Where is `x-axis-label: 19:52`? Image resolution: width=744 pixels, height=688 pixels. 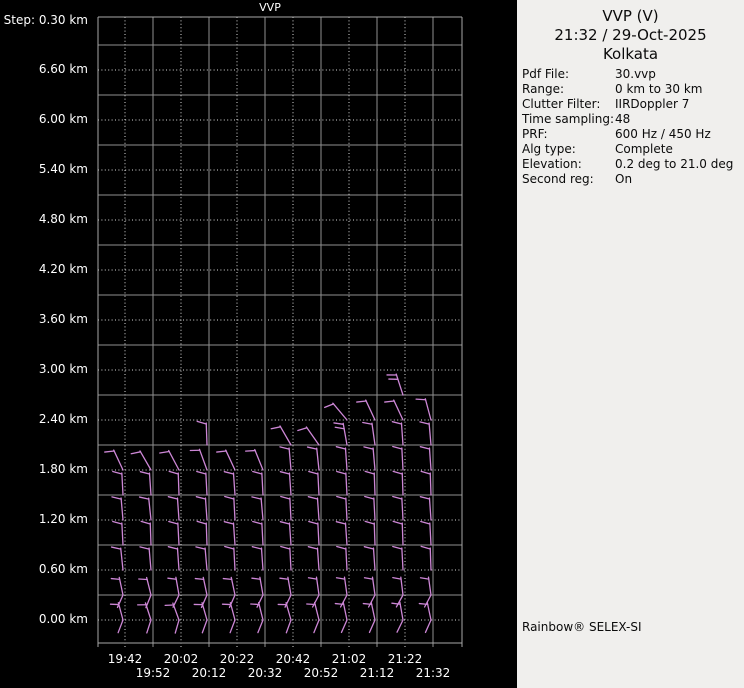 x-axis-label: 19:52 is located at coordinates (153, 673).